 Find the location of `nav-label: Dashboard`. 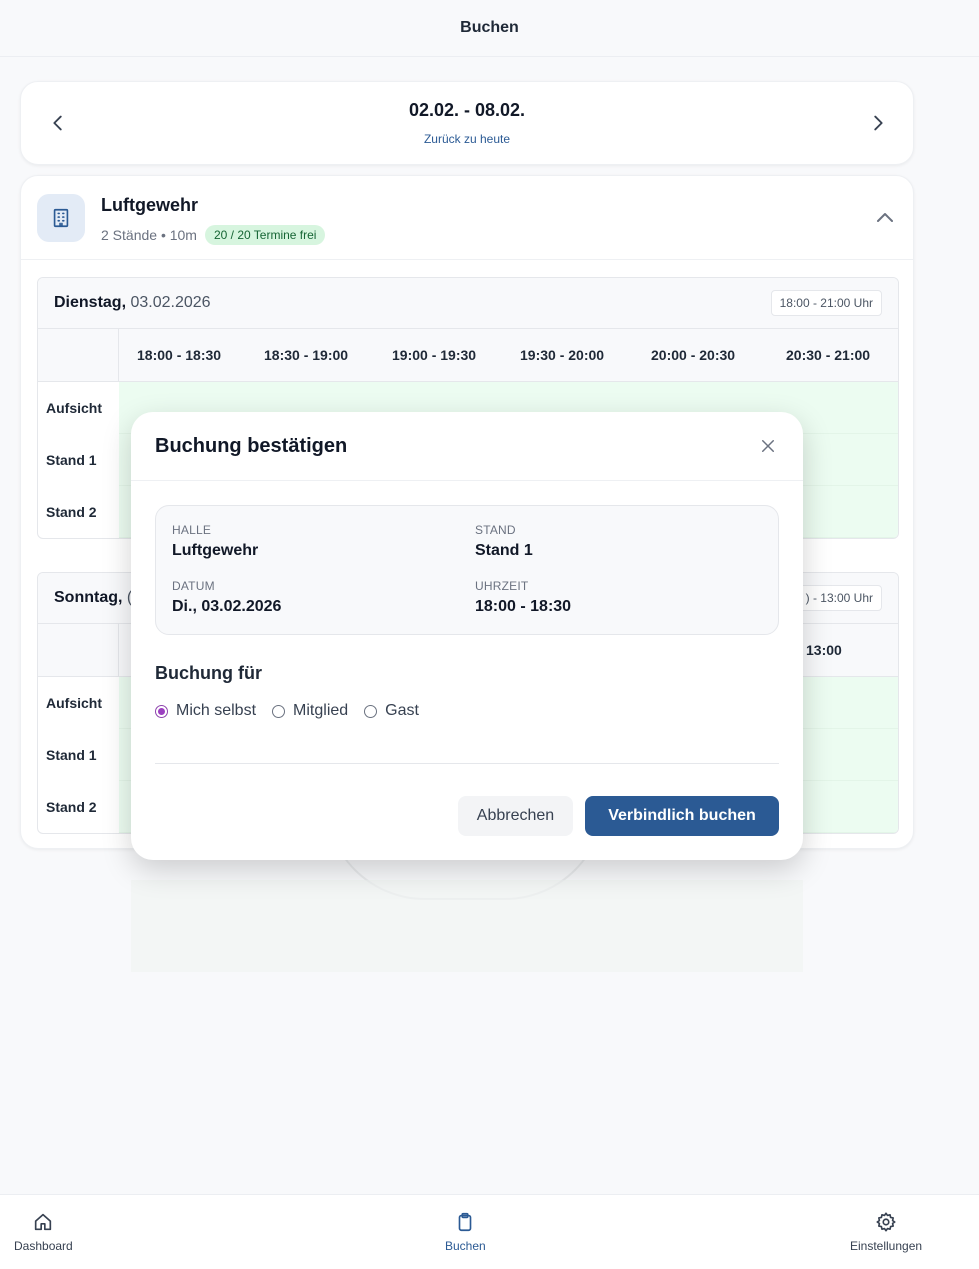

nav-label: Dashboard is located at coordinates (43, 1246).